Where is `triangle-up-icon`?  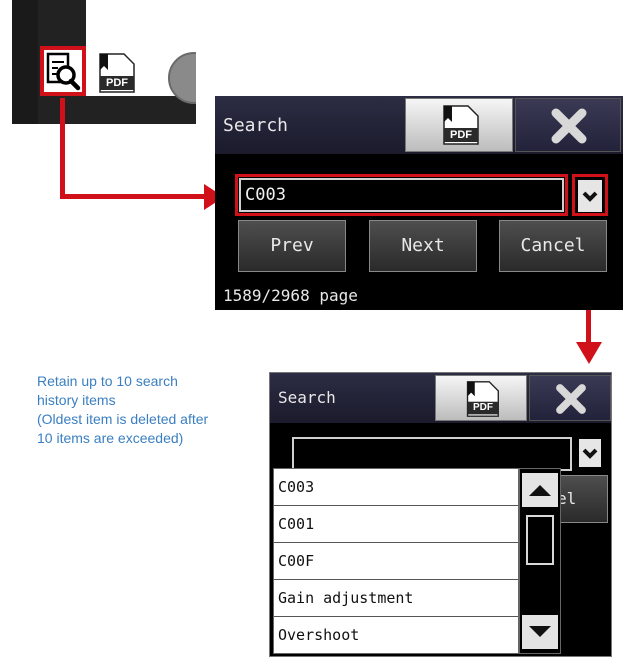 triangle-up-icon is located at coordinates (540, 490).